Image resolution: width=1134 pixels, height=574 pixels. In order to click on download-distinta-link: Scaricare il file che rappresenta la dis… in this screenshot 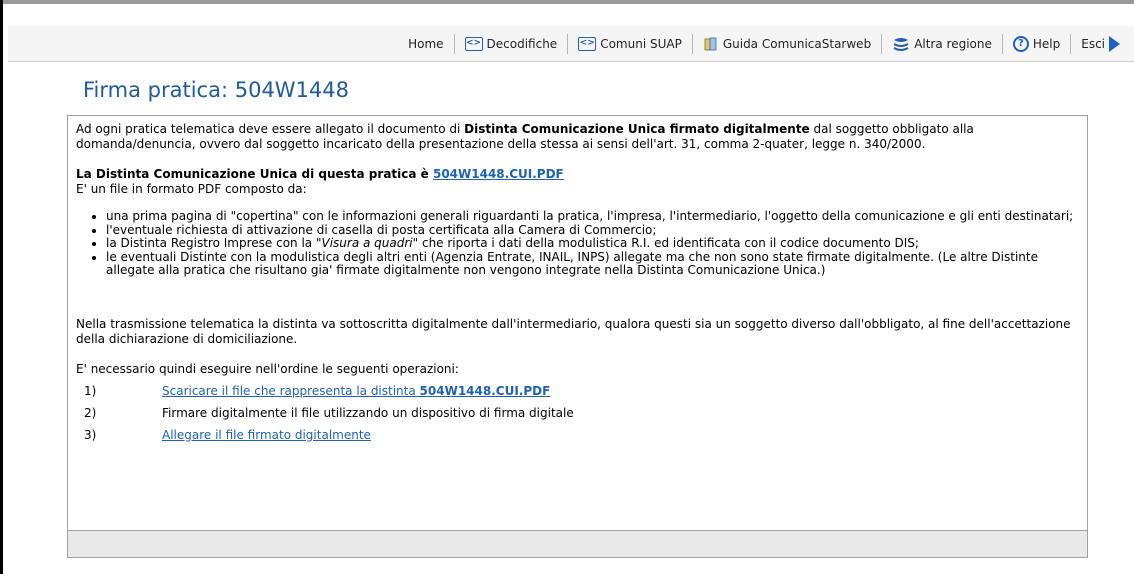, I will do `click(356, 391)`.